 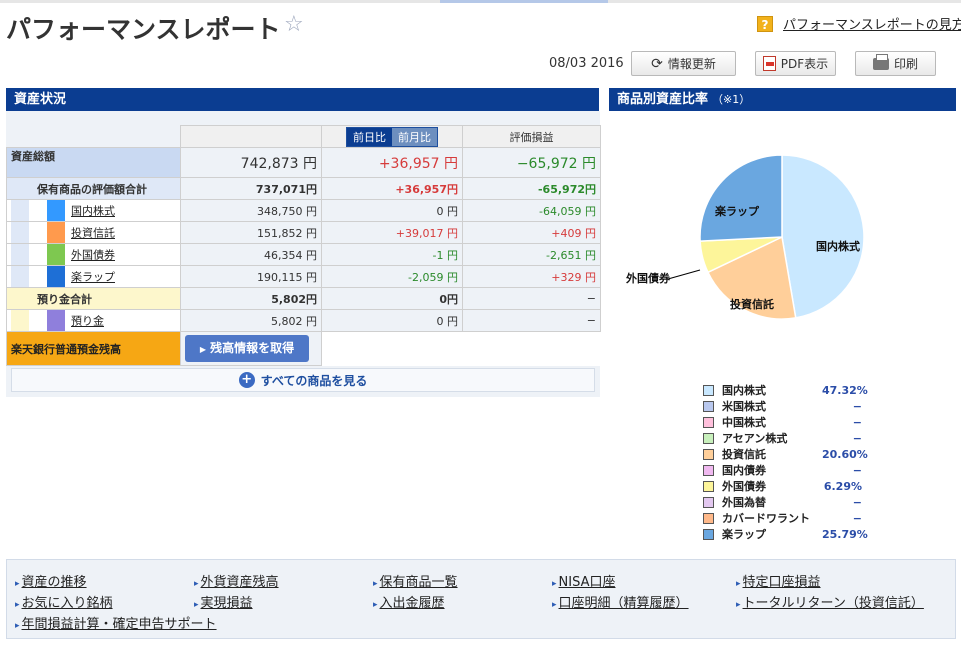 I want to click on link-holdings-list: ▸ 保有商品一覧, so click(x=415, y=580).